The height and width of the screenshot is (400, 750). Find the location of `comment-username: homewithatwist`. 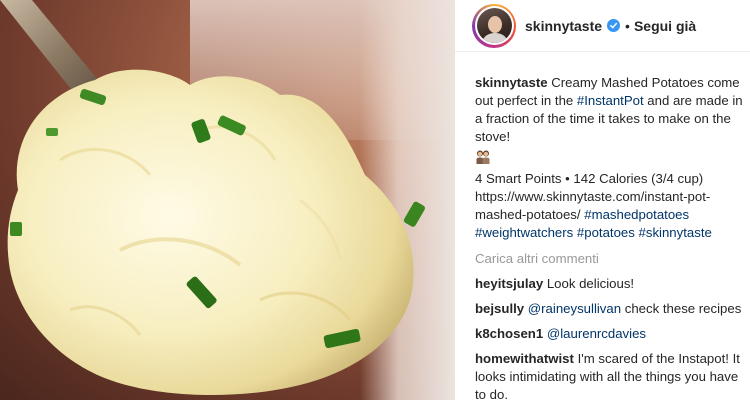

comment-username: homewithatwist is located at coordinates (524, 358).